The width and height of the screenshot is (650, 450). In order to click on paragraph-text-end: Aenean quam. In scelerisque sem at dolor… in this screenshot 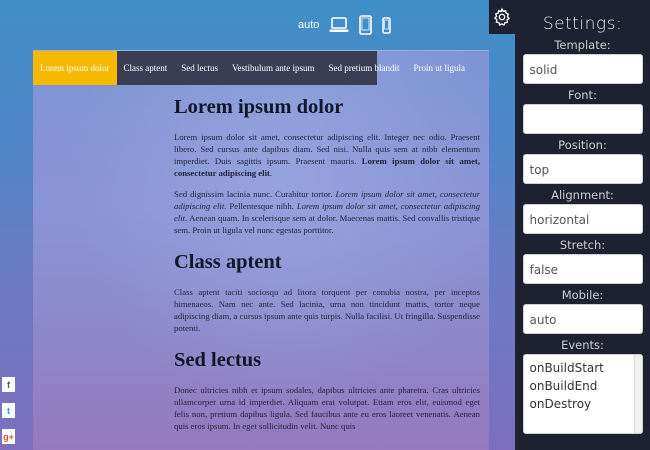, I will do `click(327, 224)`.